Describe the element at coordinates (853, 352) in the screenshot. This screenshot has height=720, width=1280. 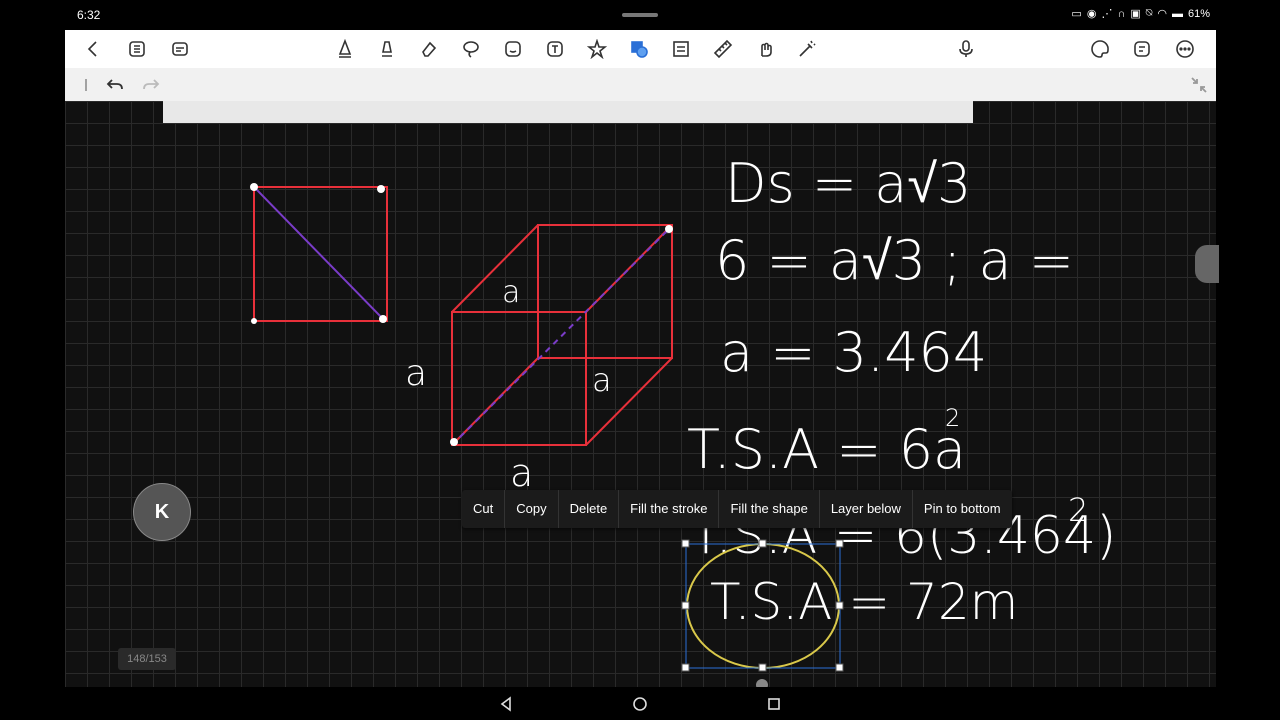
I see `equation-a-value: a = 3.464` at that location.